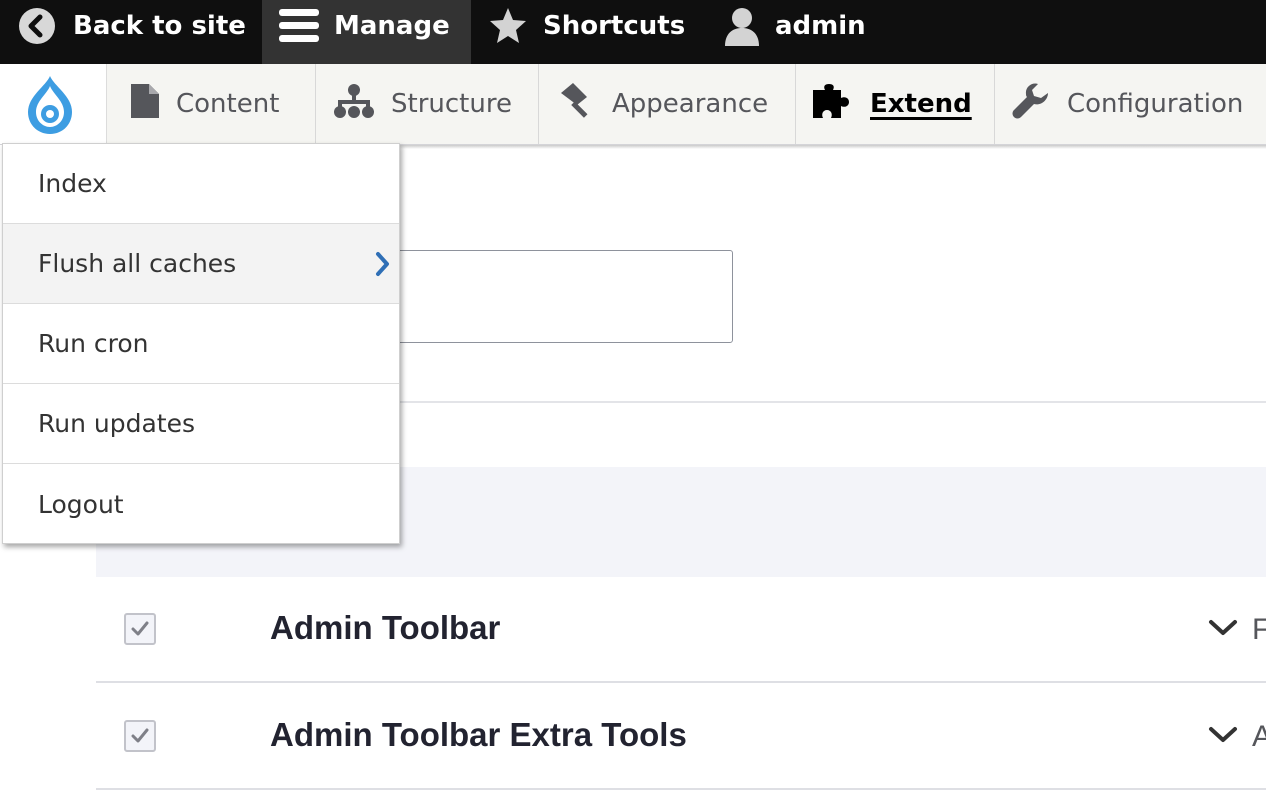 The height and width of the screenshot is (792, 1266). I want to click on admin-toolbar: Back to site Manage Shortcuts admin, so click(633, 32).